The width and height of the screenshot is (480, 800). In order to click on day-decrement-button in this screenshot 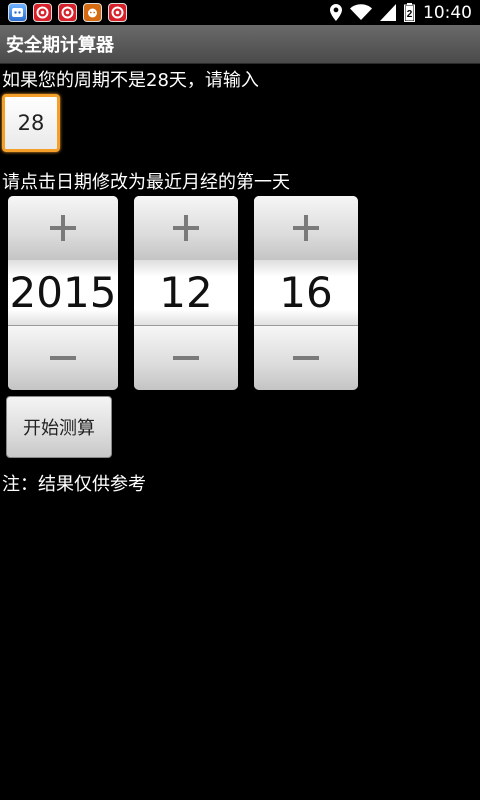, I will do `click(306, 357)`.